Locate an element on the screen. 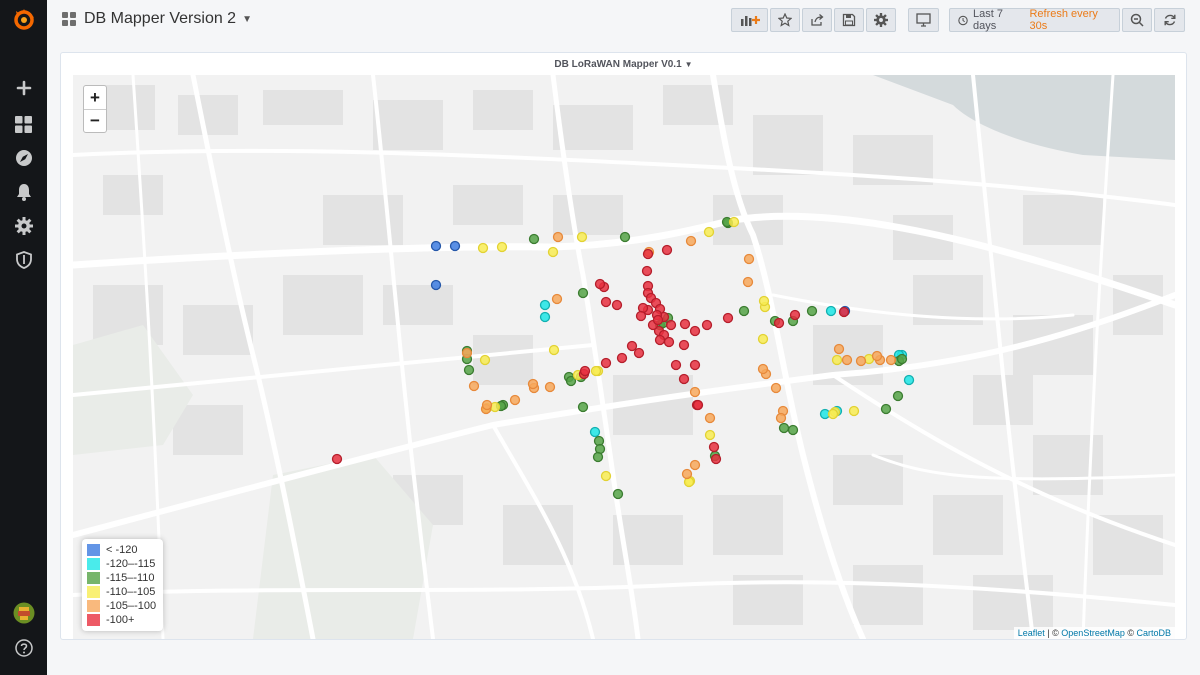 Image resolution: width=1200 pixels, height=675 pixels. configuration-gear-icon is located at coordinates (23, 226).